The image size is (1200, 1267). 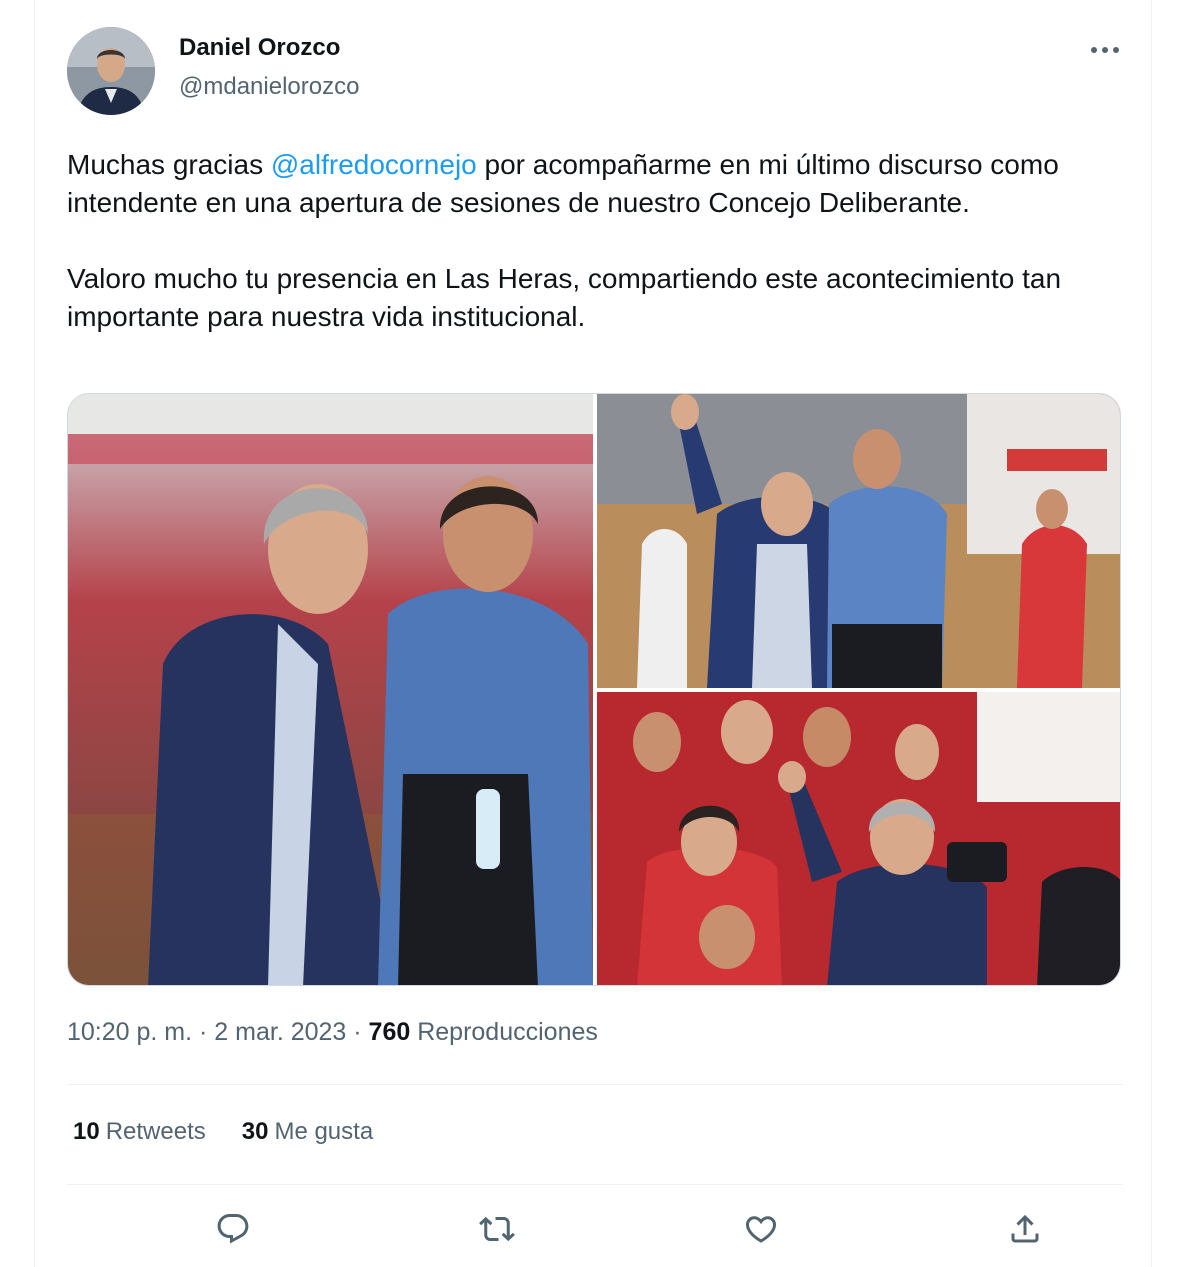 I want to click on more-options-button, so click(x=1105, y=50).